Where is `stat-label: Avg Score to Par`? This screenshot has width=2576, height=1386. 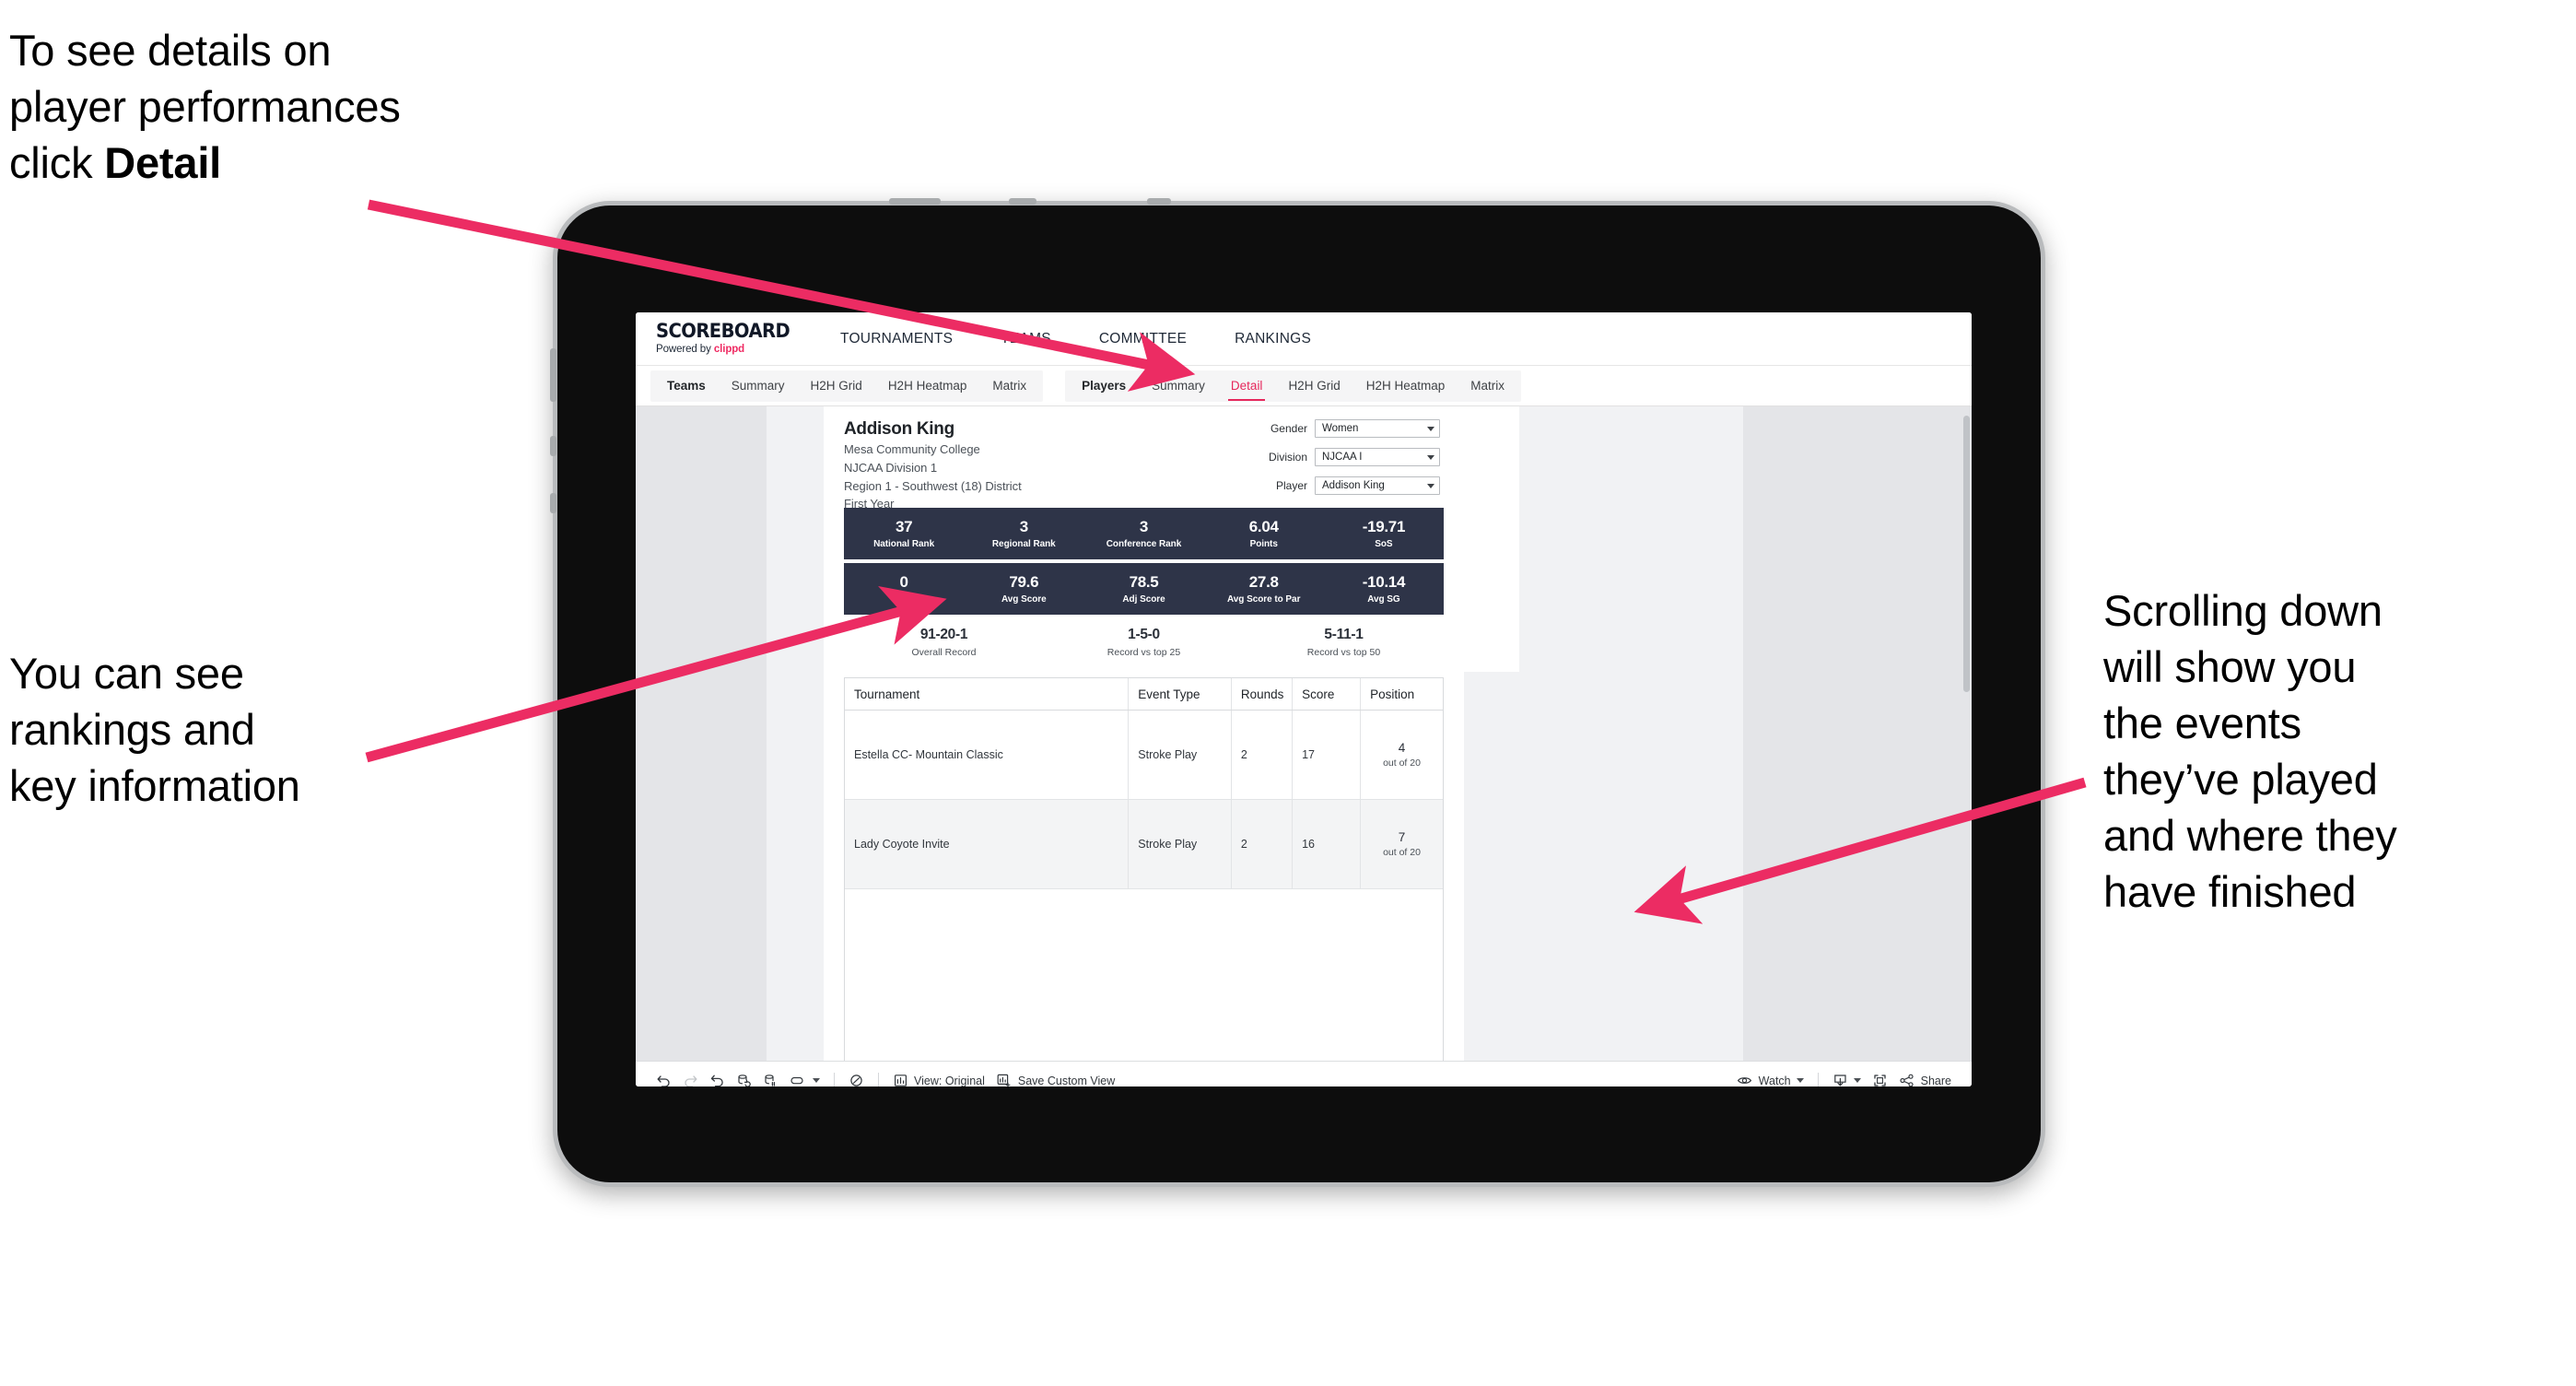 stat-label: Avg Score to Par is located at coordinates (1264, 599).